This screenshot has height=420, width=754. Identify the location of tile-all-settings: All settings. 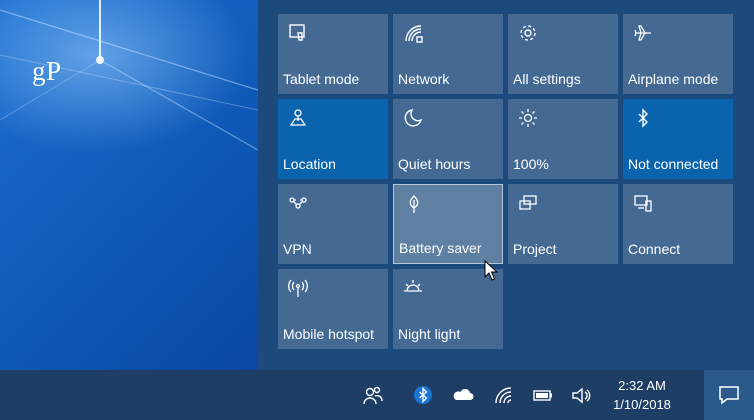
(563, 54).